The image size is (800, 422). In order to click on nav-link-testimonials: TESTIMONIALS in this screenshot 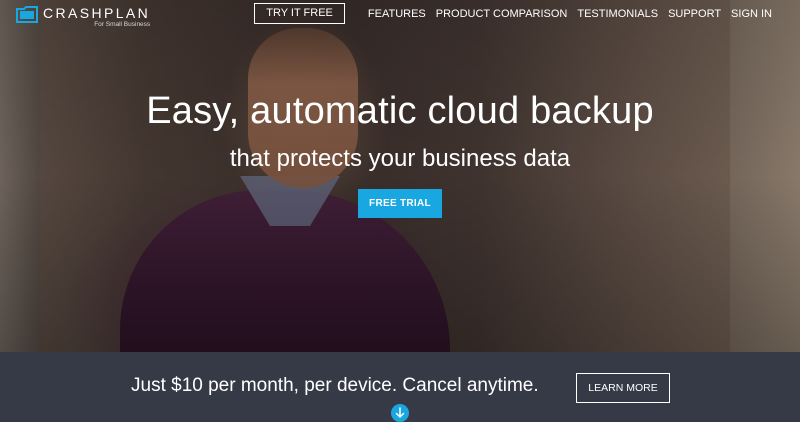, I will do `click(617, 14)`.